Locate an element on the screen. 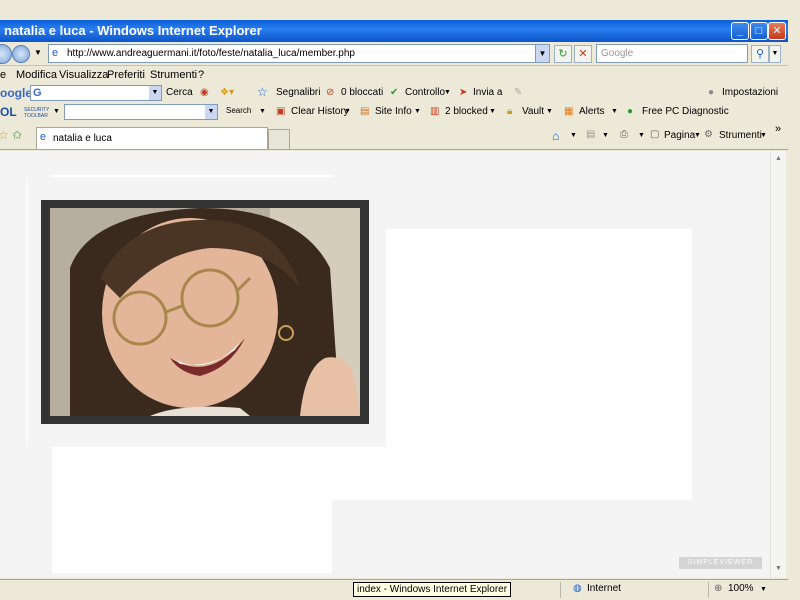 This screenshot has height=600, width=800. menu-help: ? is located at coordinates (201, 75).